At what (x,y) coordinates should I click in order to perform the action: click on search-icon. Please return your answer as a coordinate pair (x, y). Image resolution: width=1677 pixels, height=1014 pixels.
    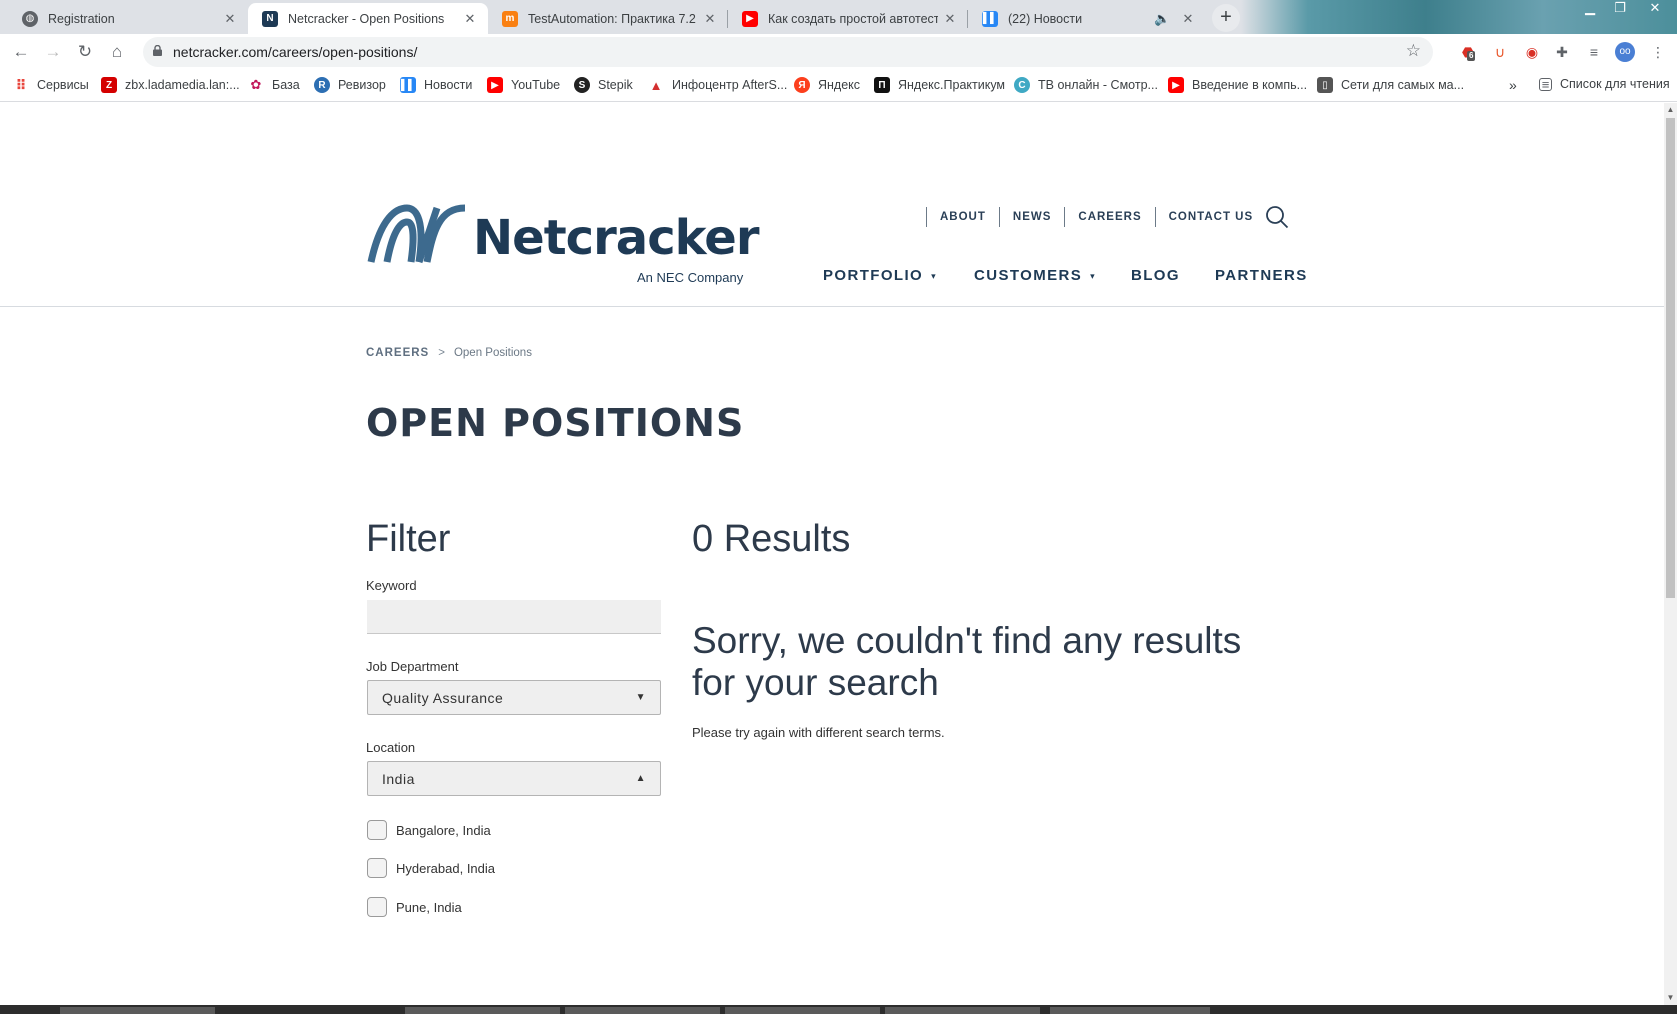
    Looking at the image, I should click on (1277, 217).